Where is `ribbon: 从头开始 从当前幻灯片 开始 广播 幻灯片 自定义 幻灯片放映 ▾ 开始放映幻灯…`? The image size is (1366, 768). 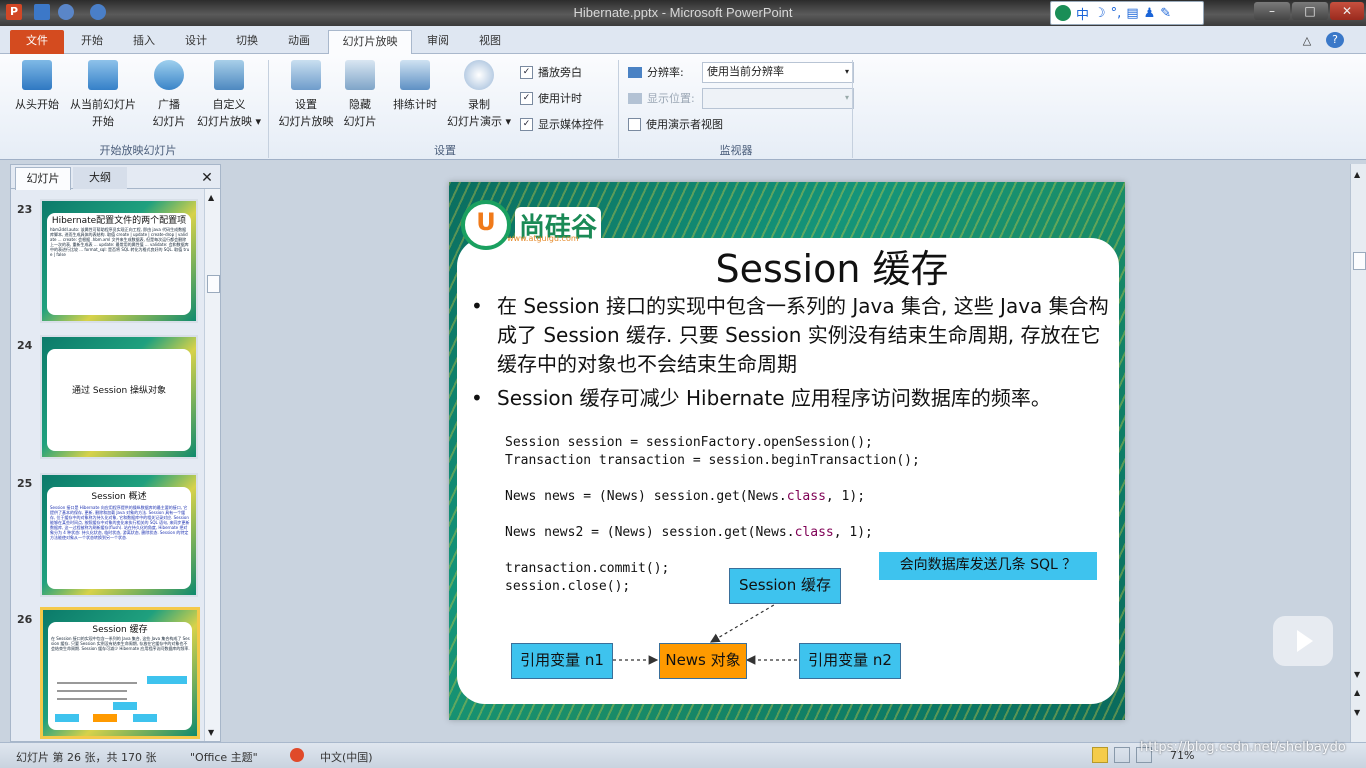
ribbon: 从头开始 从当前幻灯片 开始 广播 幻灯片 自定义 幻灯片放映 ▾ 开始放映幻灯… is located at coordinates (683, 107).